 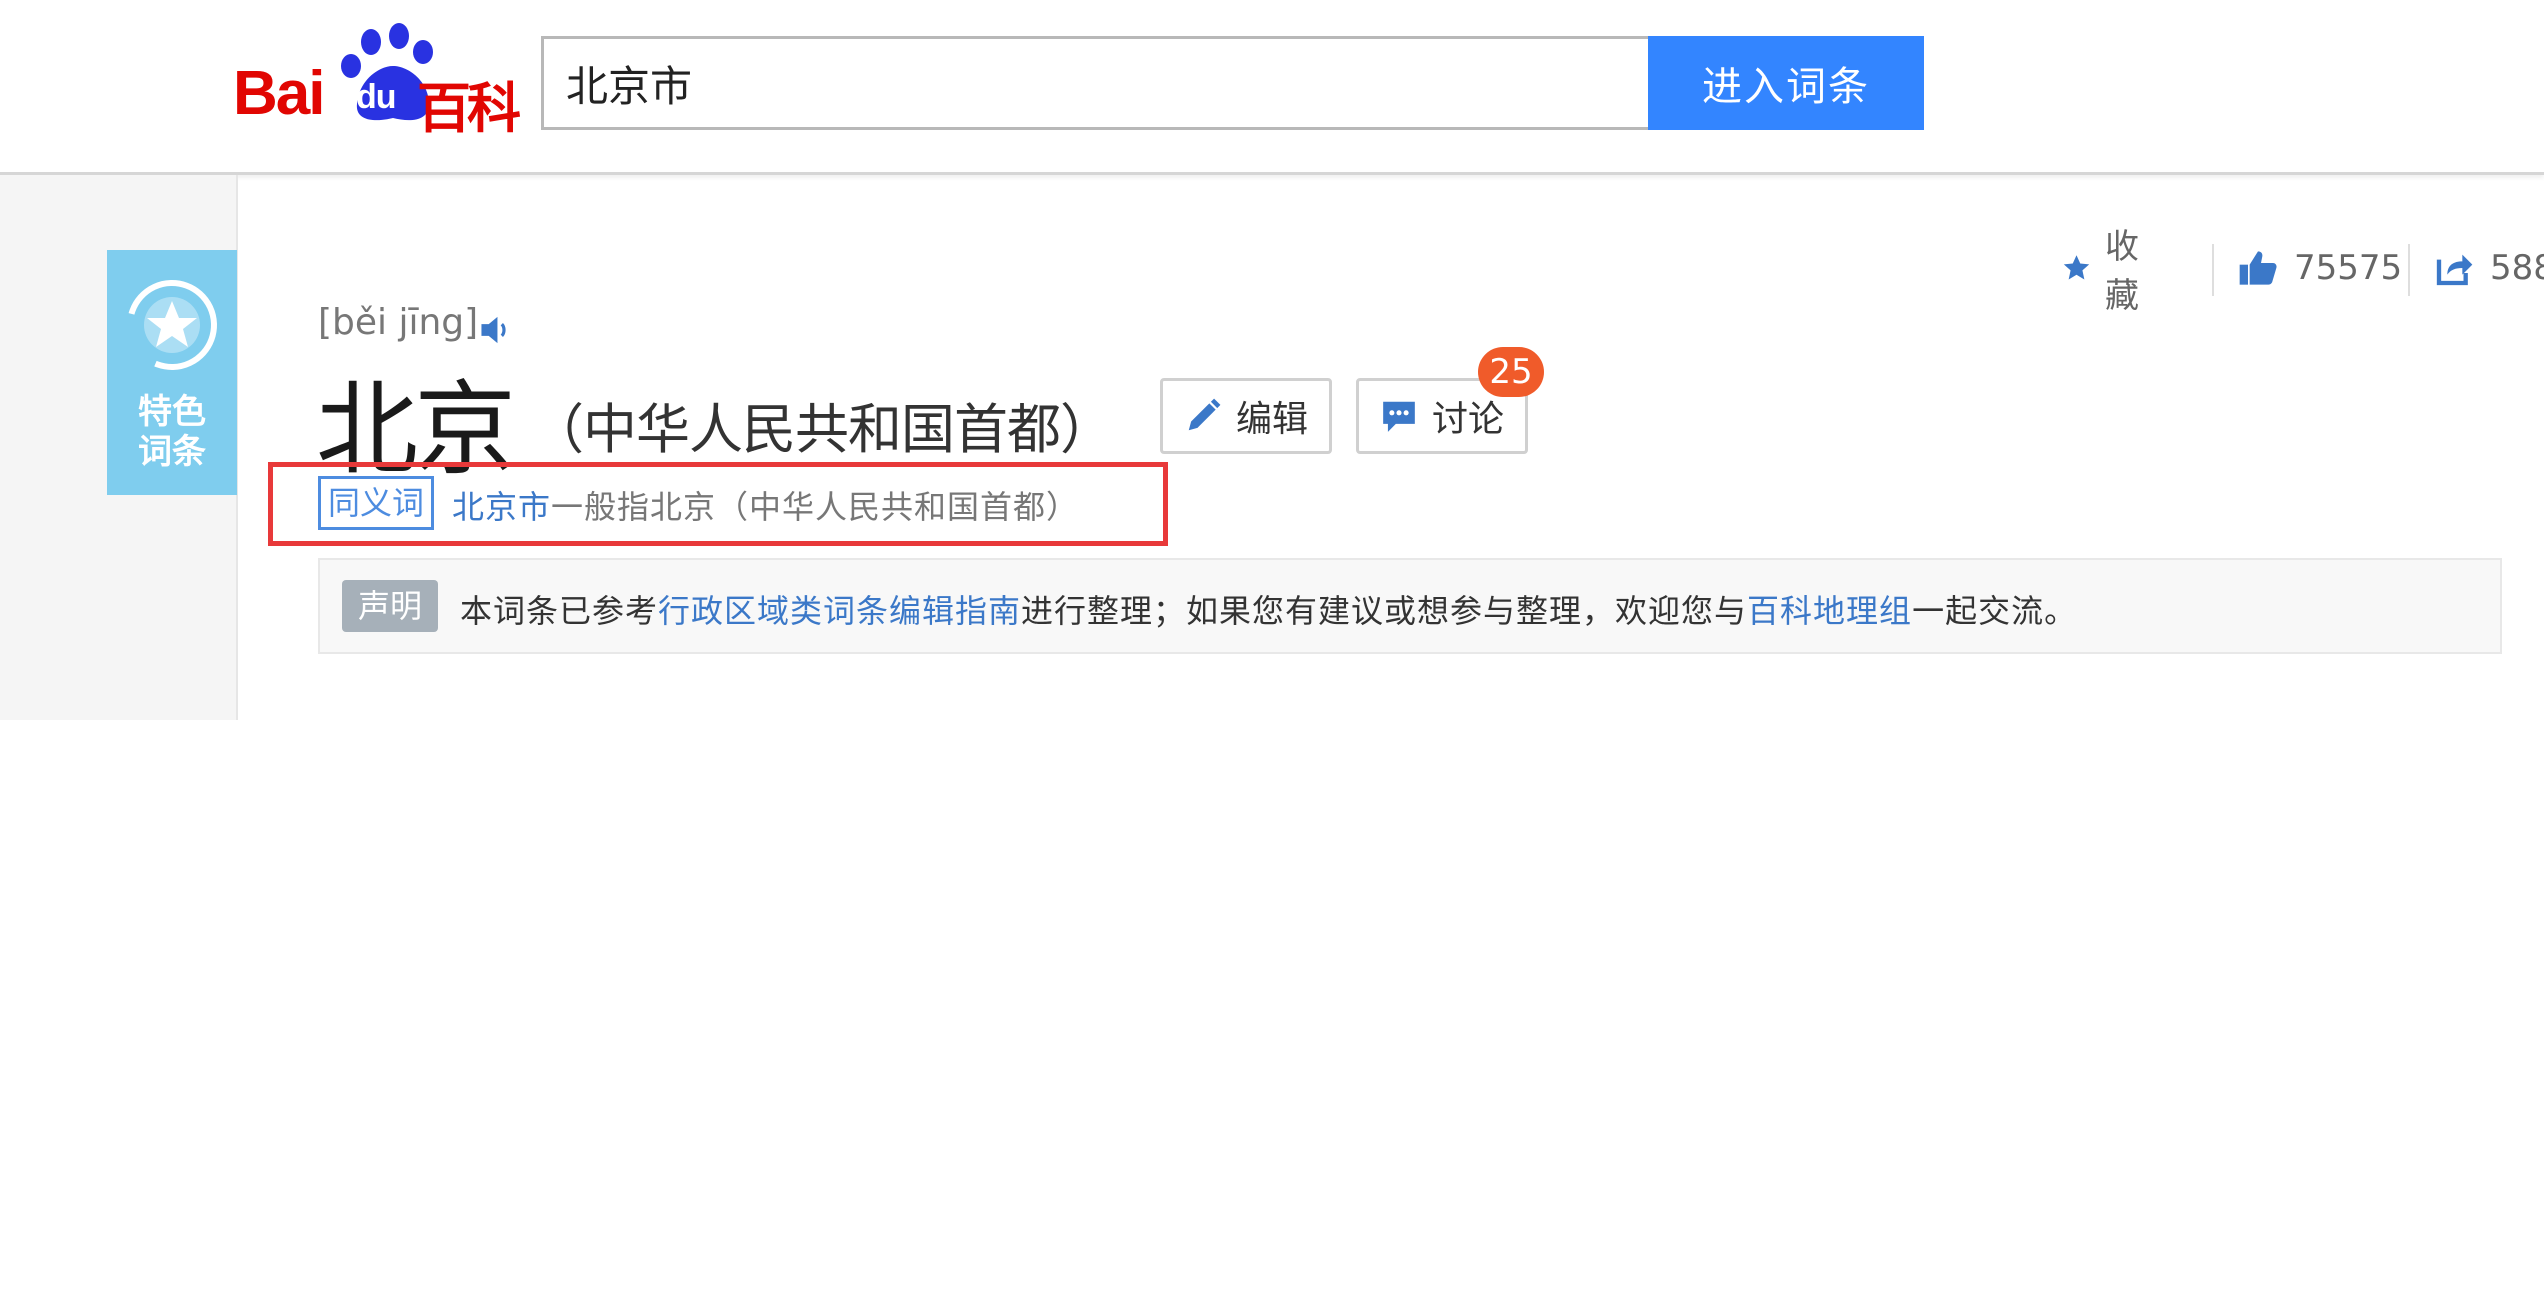 I want to click on synonym-tag: 同义词, so click(x=376, y=503).